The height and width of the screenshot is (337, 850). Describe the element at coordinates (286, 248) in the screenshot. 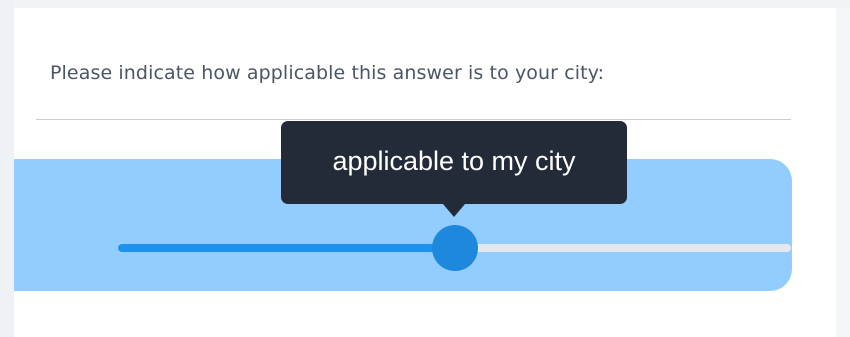

I see `slider-track-fill` at that location.